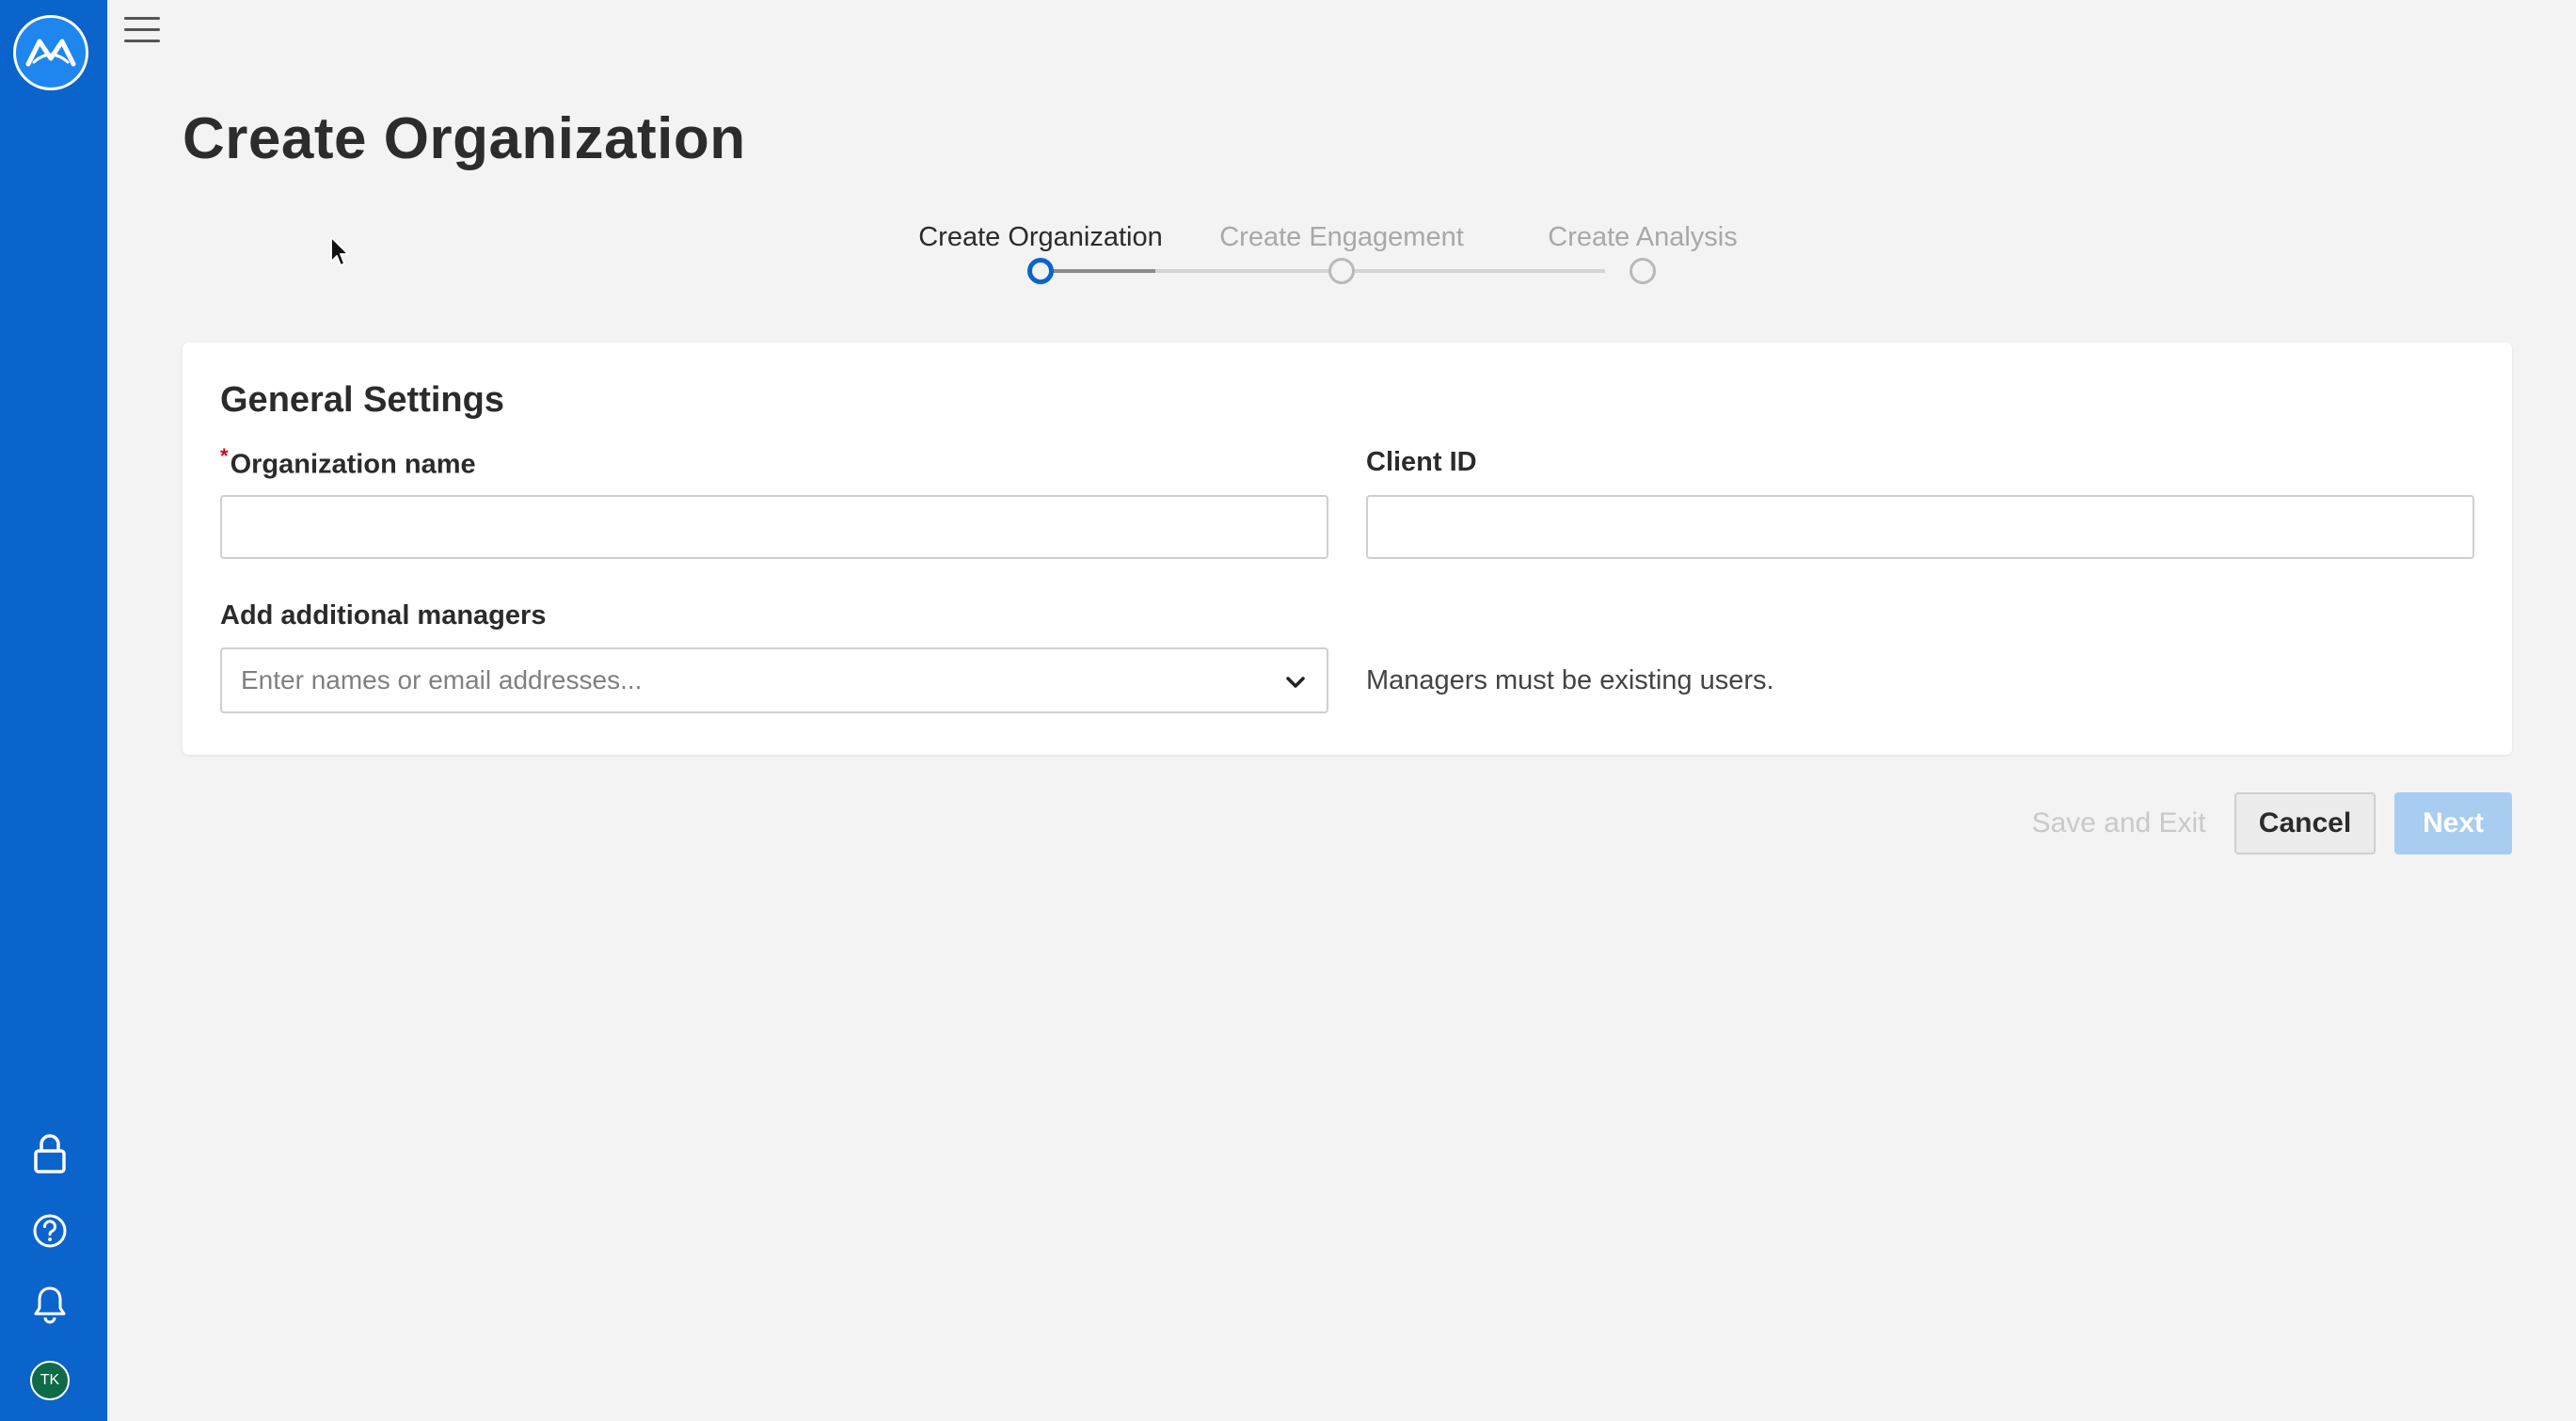 This screenshot has height=1421, width=2576. What do you see at coordinates (464, 138) in the screenshot?
I see `page-title: Create Organization` at bounding box center [464, 138].